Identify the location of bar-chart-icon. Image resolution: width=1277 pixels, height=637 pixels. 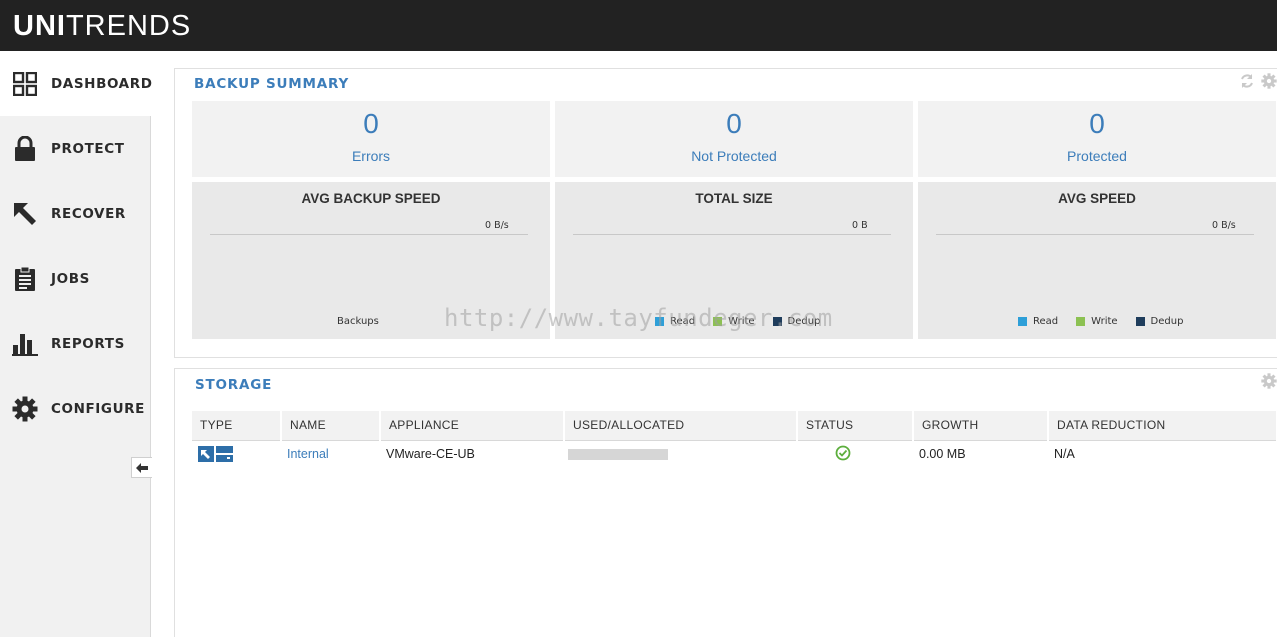
(25, 344).